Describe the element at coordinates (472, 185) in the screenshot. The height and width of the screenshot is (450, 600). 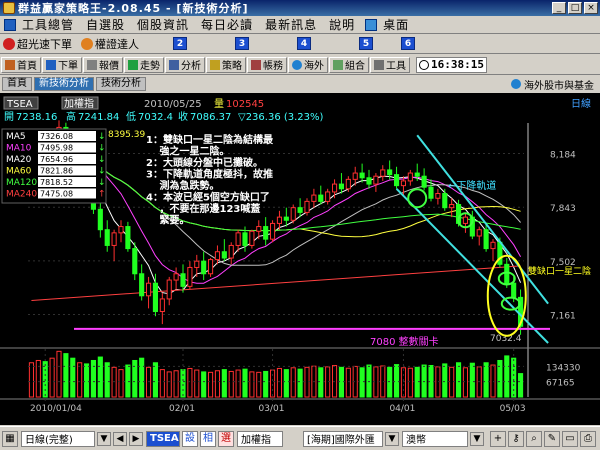
I see `trend-label: ←下降軌道` at that location.